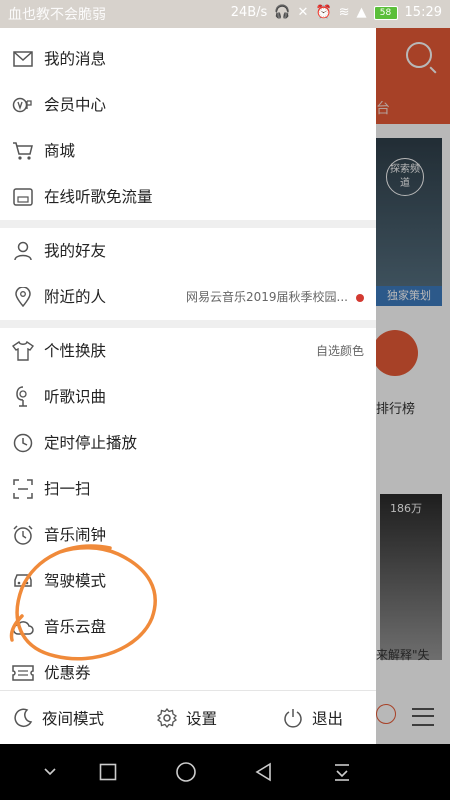  I want to click on signal-icon: ▲, so click(361, 12).